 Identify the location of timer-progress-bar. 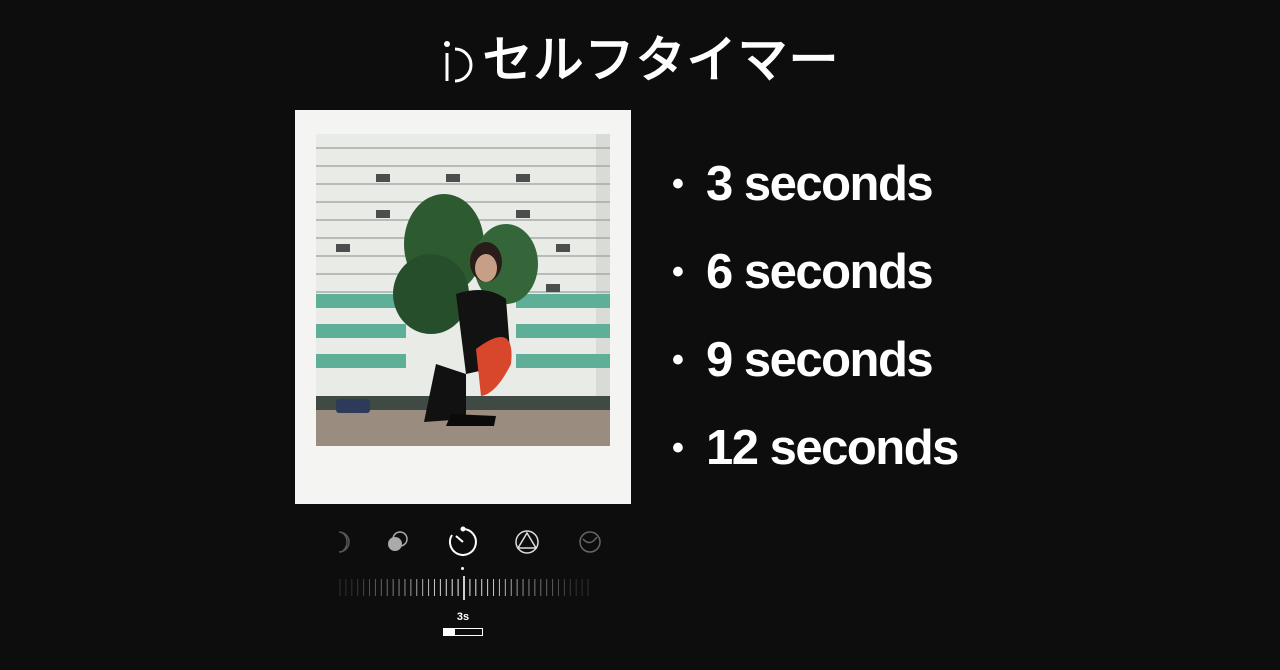
(463, 632).